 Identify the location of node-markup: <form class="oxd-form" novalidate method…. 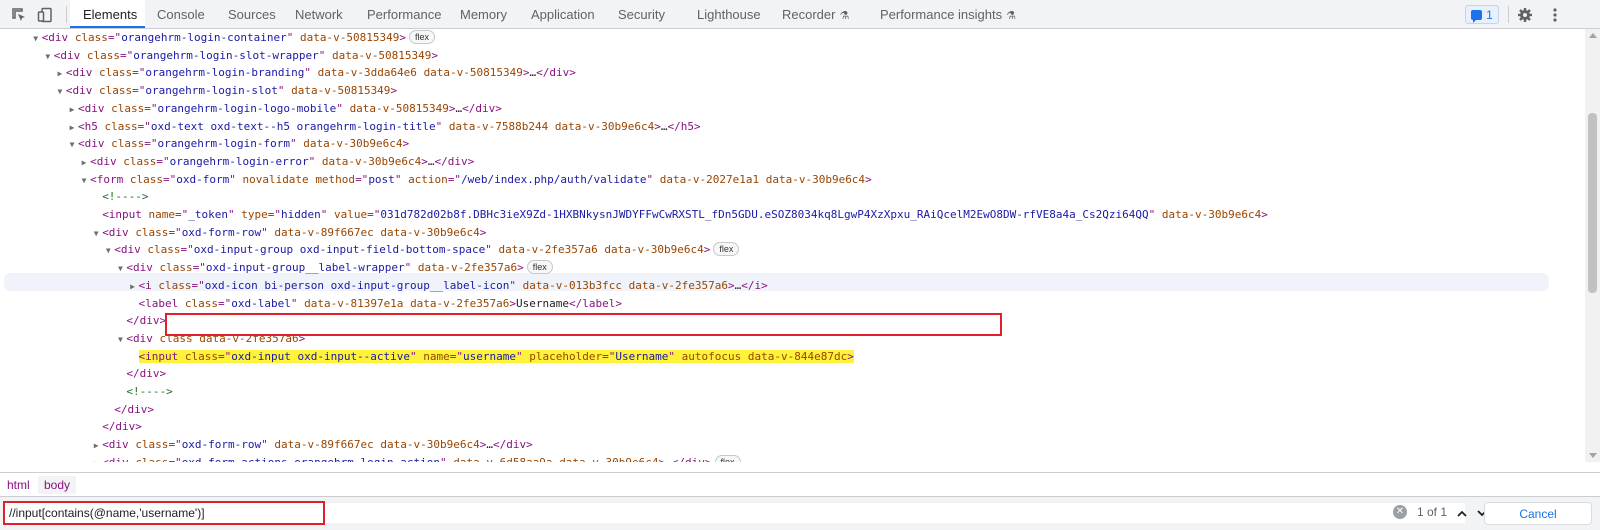
(481, 179).